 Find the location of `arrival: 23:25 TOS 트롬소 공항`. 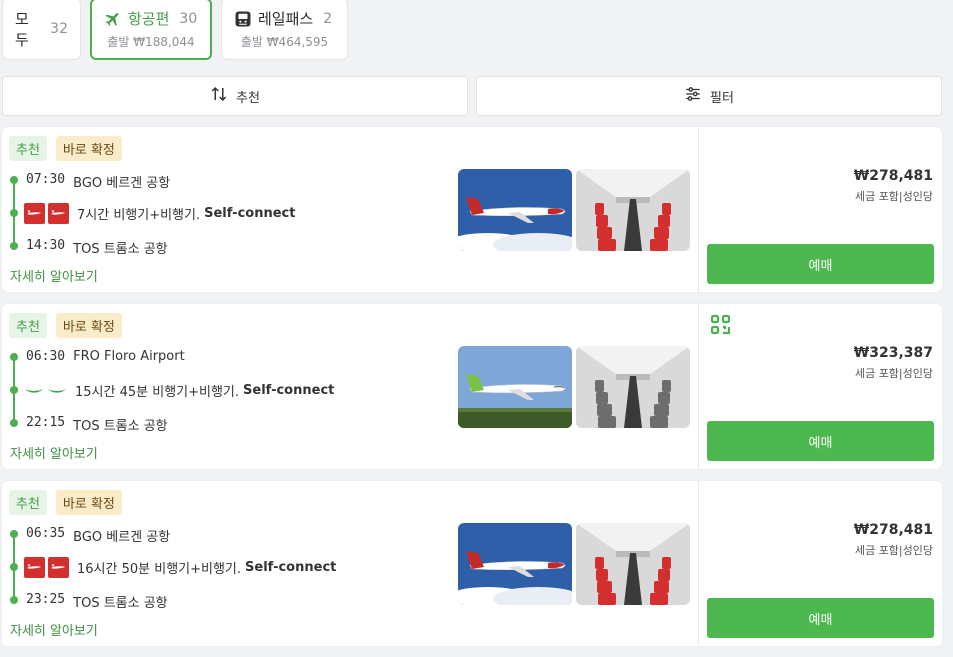

arrival: 23:25 TOS 트롬소 공항 is located at coordinates (97, 601).